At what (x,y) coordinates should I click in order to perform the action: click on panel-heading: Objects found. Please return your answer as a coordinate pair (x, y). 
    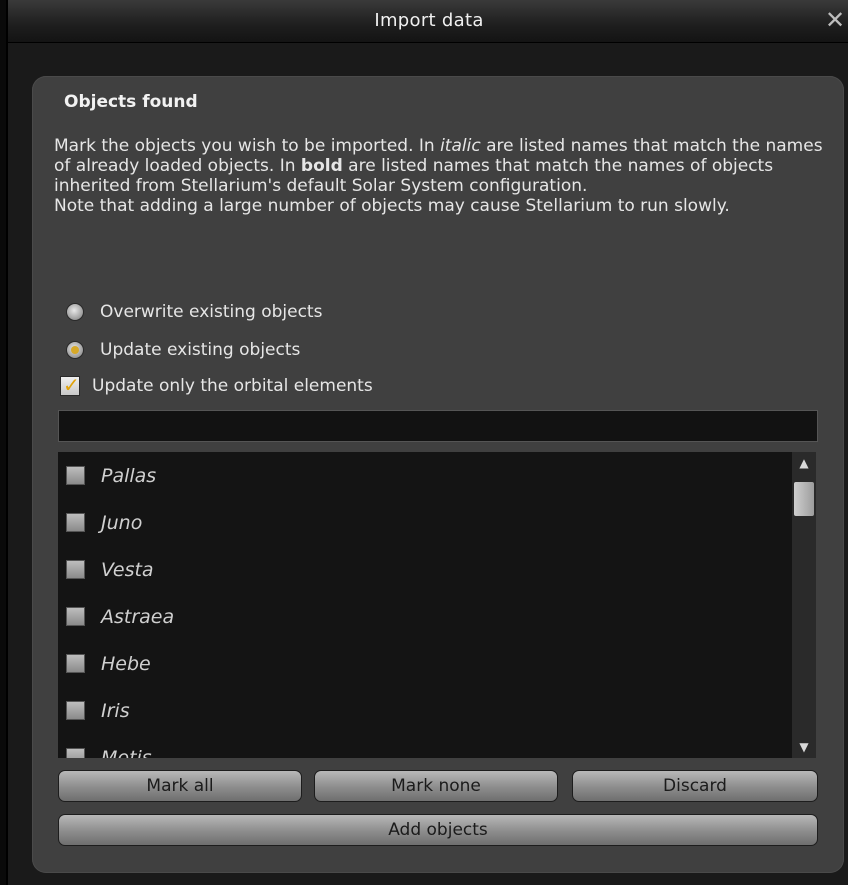
    Looking at the image, I should click on (131, 102).